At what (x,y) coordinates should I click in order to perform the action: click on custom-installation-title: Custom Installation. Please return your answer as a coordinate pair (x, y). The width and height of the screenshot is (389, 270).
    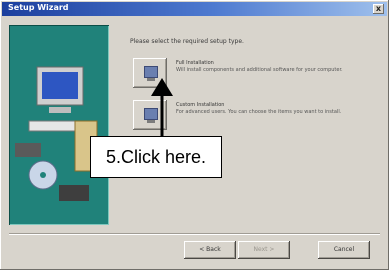
    Looking at the image, I should click on (200, 105).